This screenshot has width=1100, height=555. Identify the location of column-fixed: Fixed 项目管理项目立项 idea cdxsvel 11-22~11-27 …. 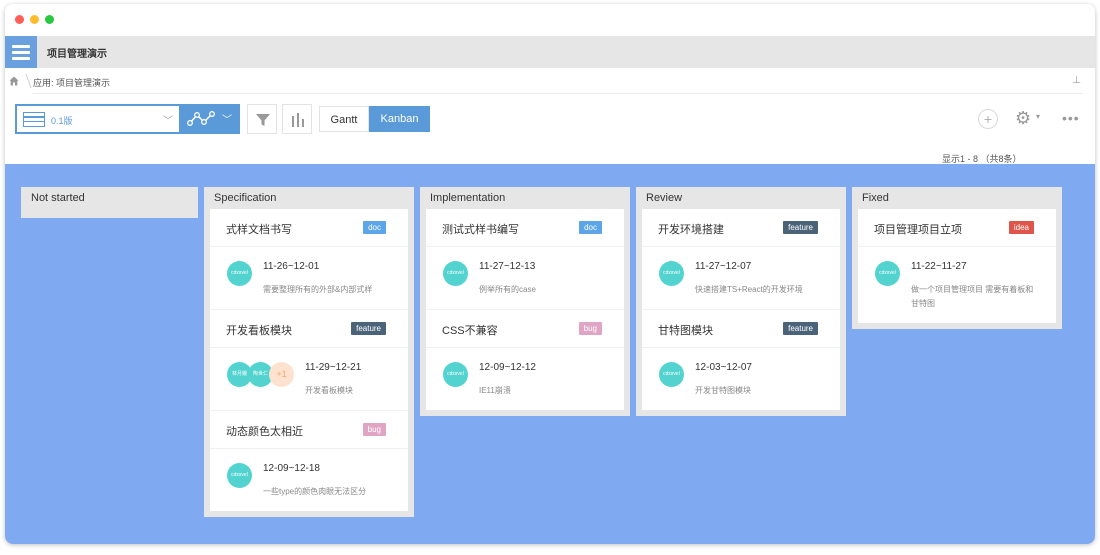
(957, 258).